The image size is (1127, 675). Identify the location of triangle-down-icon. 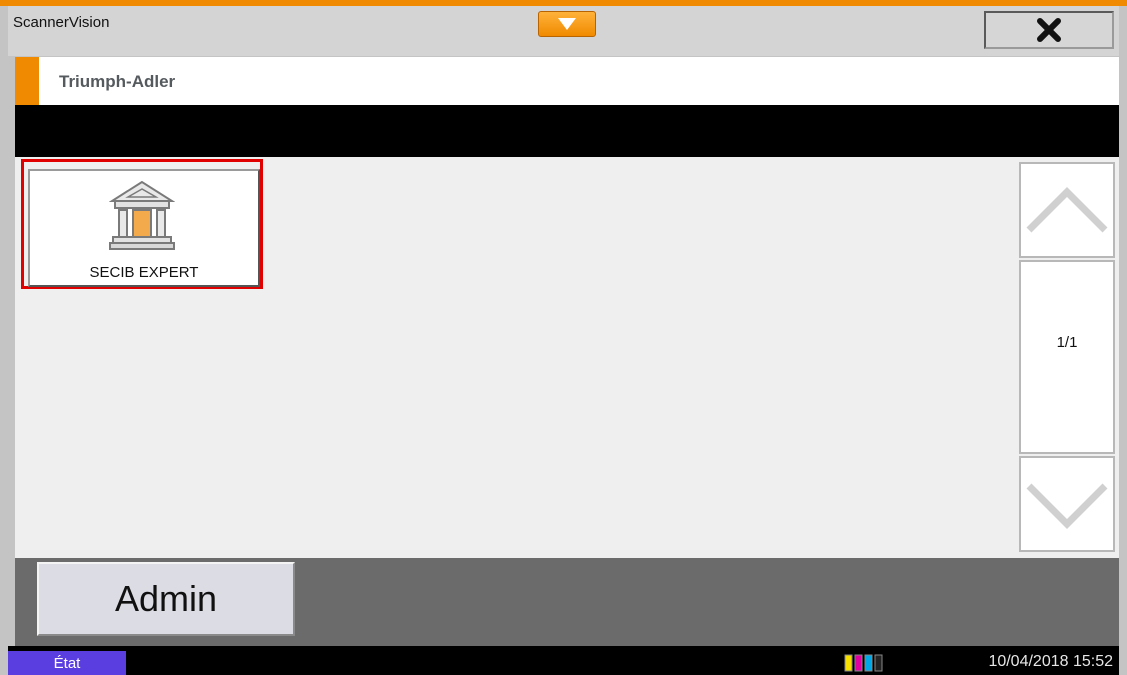
(567, 24).